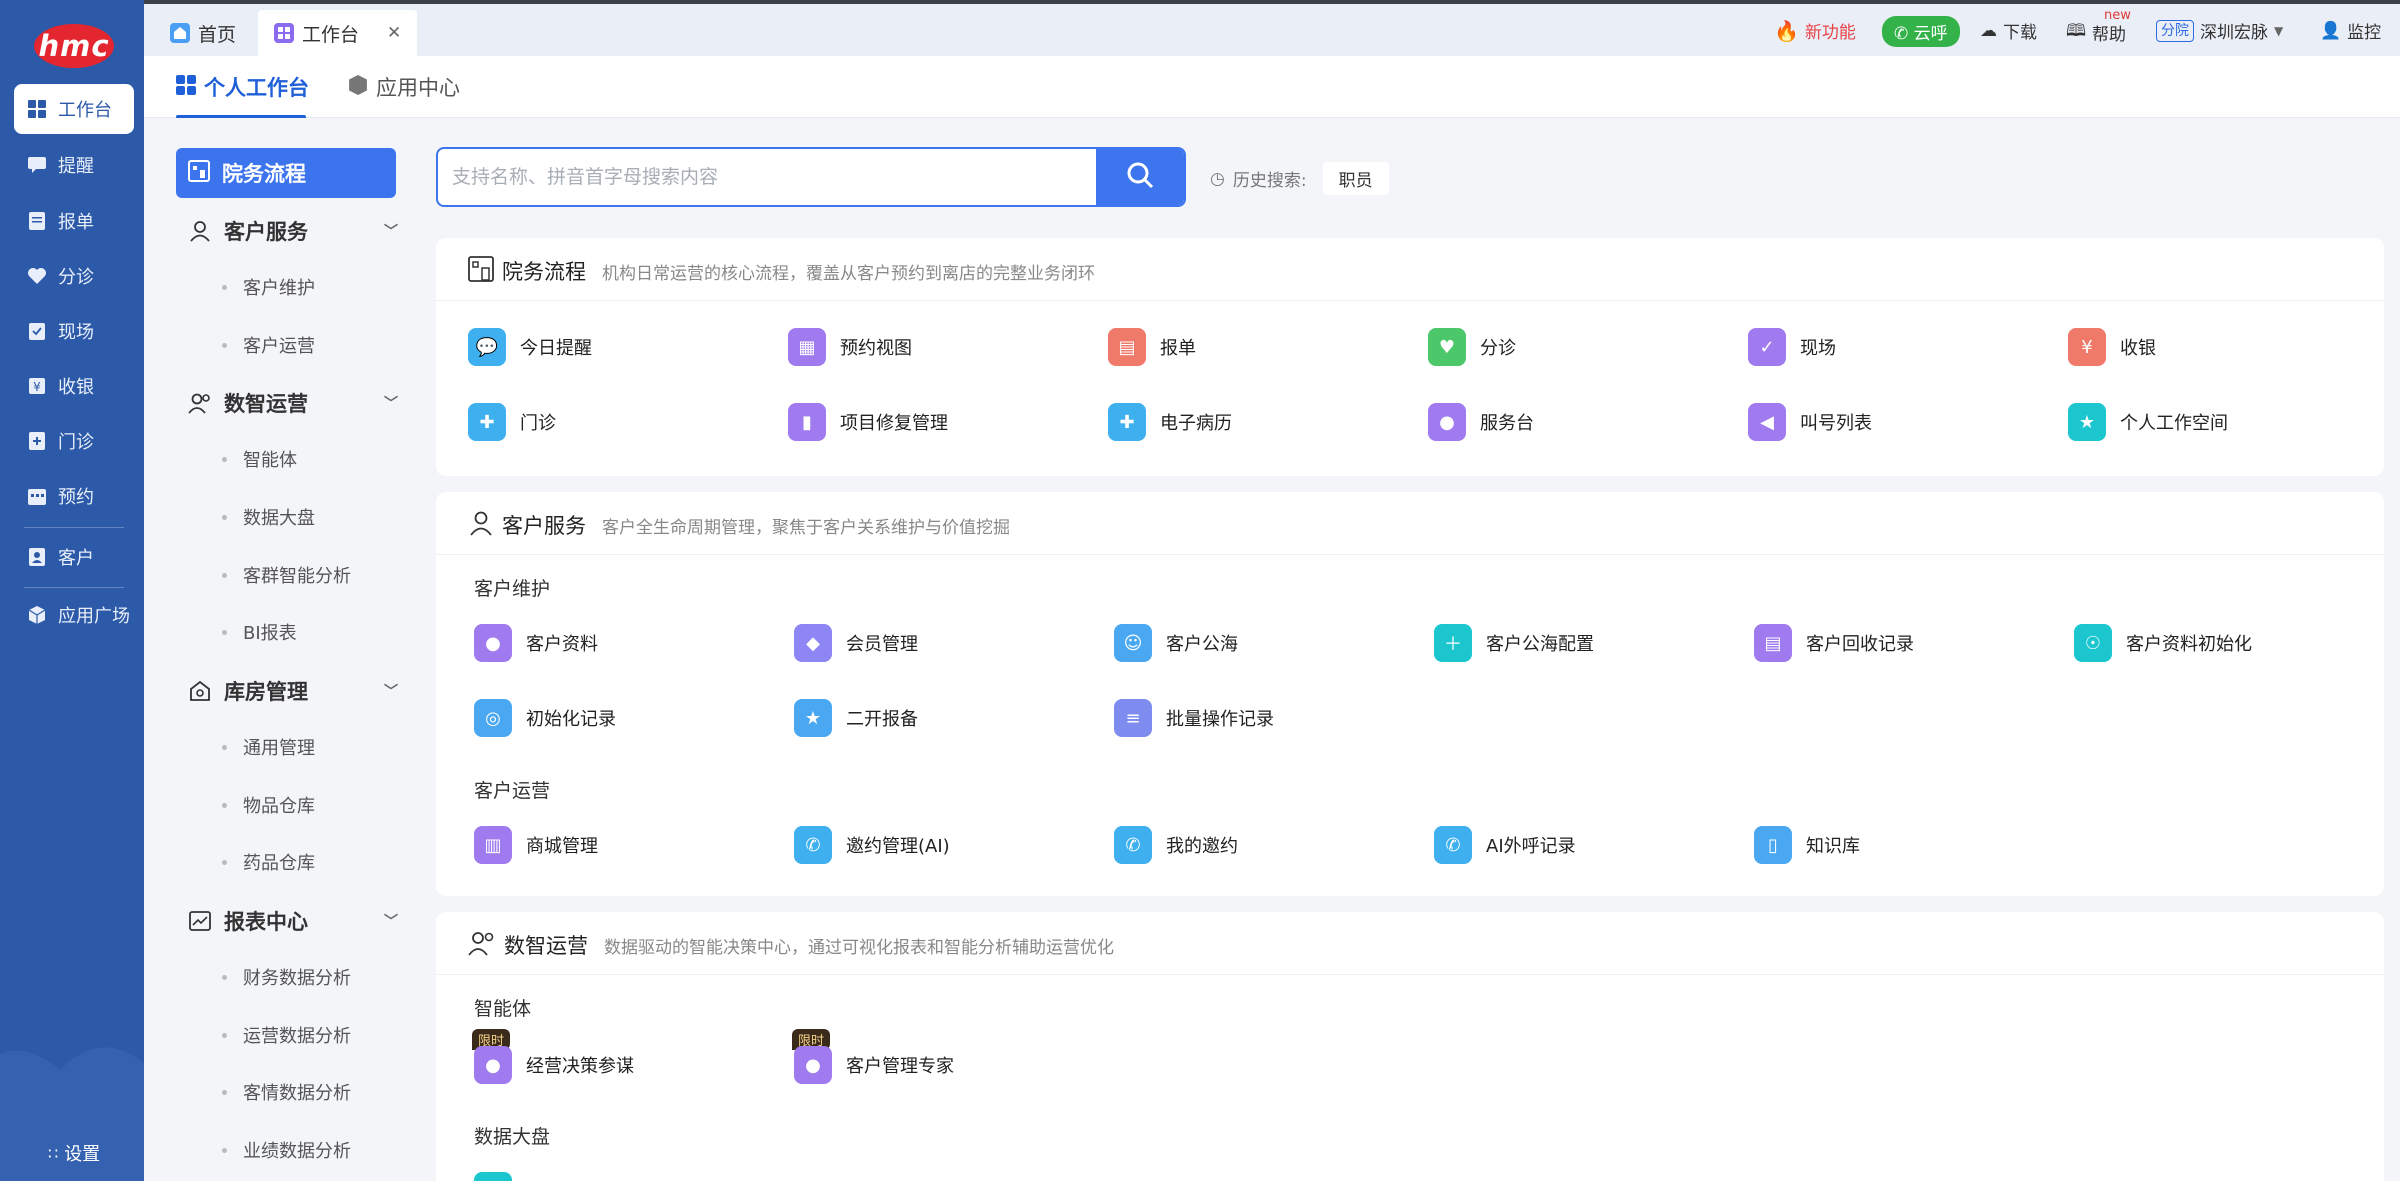 This screenshot has width=2400, height=1181. I want to click on app-member-management: ◆ 会员管理, so click(856, 643).